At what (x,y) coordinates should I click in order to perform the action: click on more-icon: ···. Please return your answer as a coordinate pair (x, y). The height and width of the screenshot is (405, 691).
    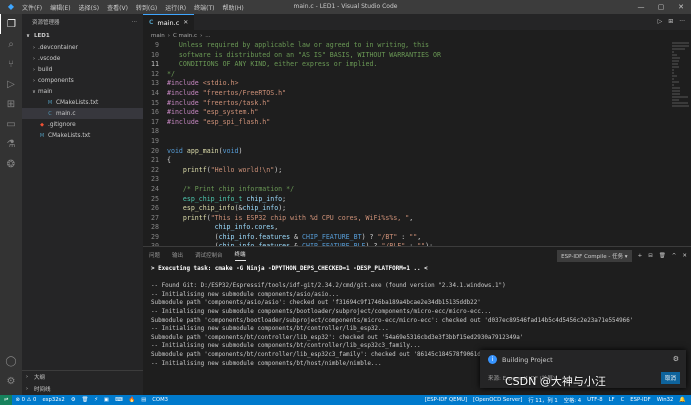
    Looking at the image, I should click on (682, 21).